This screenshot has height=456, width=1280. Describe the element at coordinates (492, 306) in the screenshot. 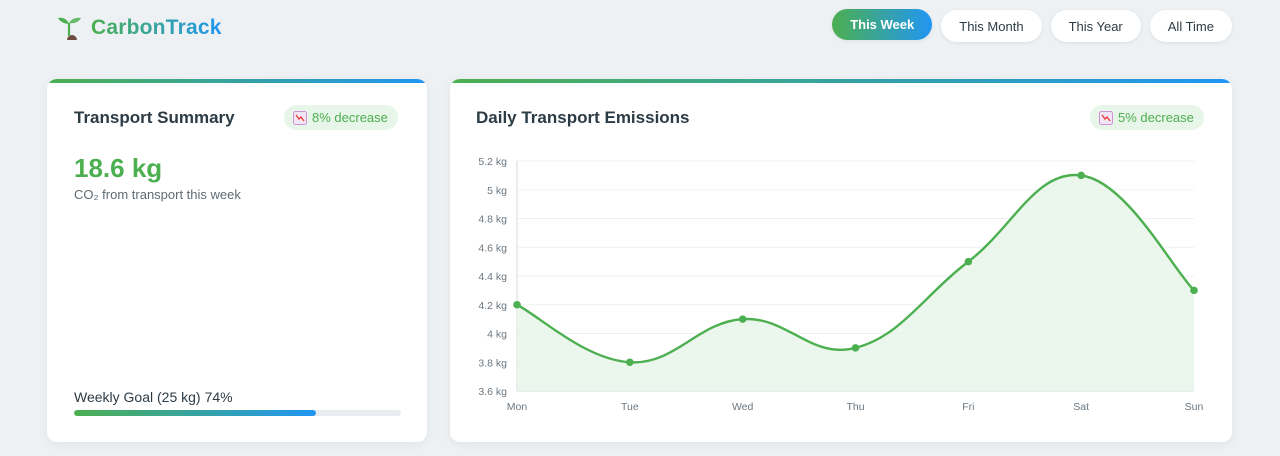

I see `y-tick-label: 4.2 kg` at that location.